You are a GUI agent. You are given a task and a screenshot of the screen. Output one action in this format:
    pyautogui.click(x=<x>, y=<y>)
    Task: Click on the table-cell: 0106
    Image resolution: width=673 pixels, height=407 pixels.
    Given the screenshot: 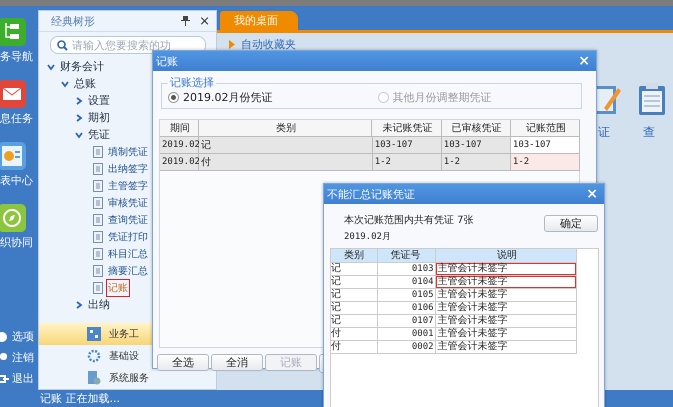 What is the action you would take?
    pyautogui.click(x=407, y=308)
    